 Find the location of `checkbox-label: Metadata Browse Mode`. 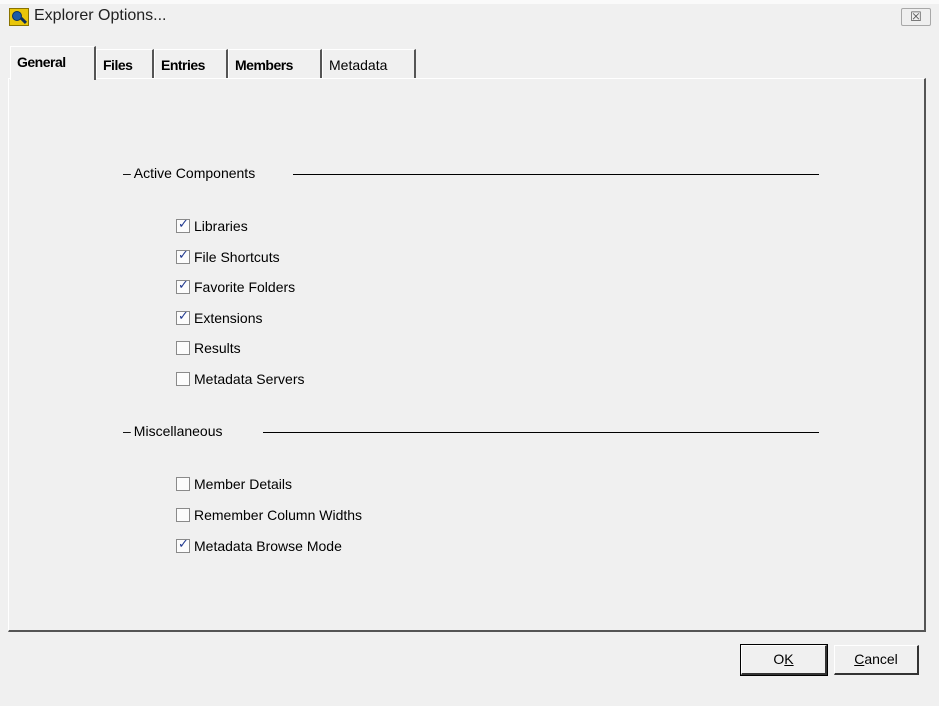

checkbox-label: Metadata Browse Mode is located at coordinates (268, 546).